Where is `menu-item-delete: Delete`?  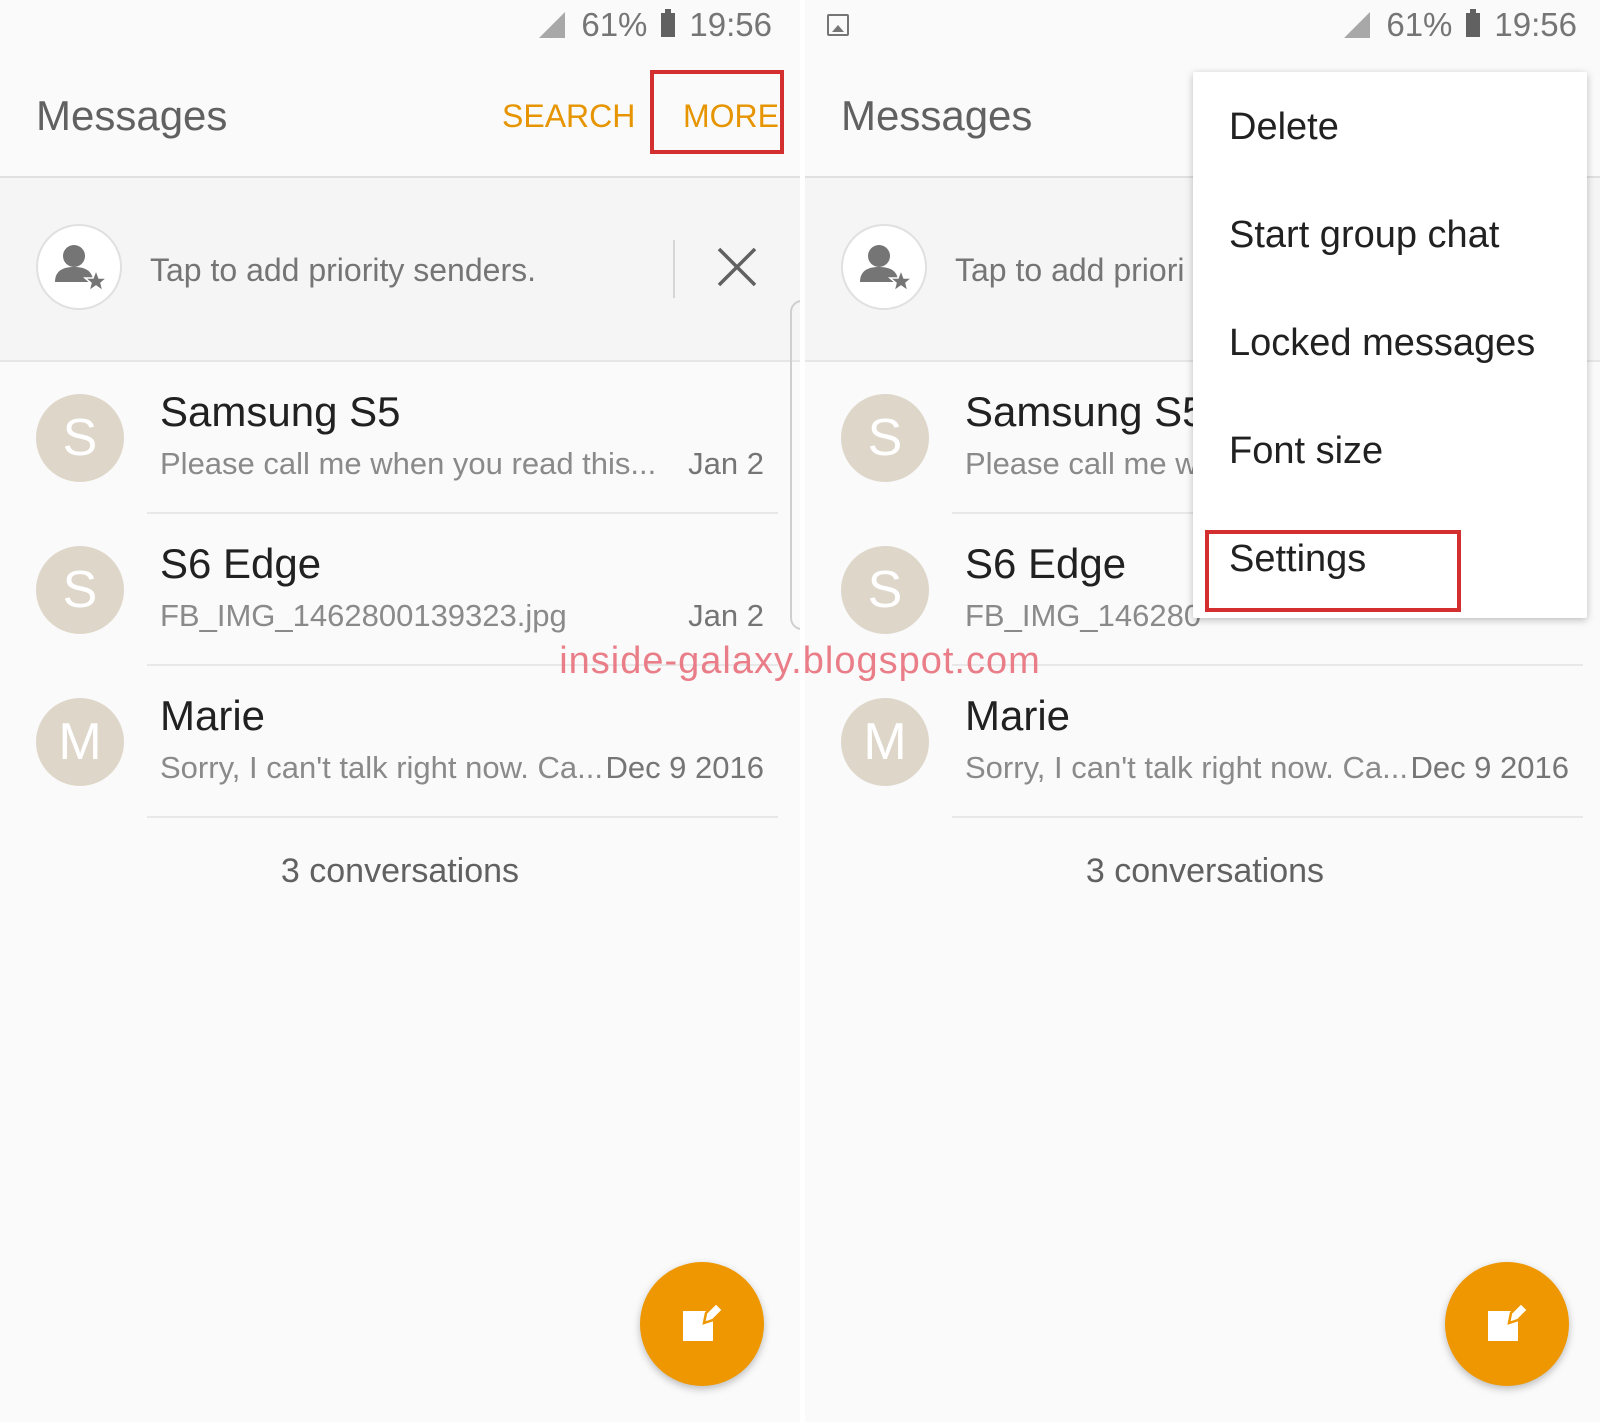 menu-item-delete: Delete is located at coordinates (1284, 127).